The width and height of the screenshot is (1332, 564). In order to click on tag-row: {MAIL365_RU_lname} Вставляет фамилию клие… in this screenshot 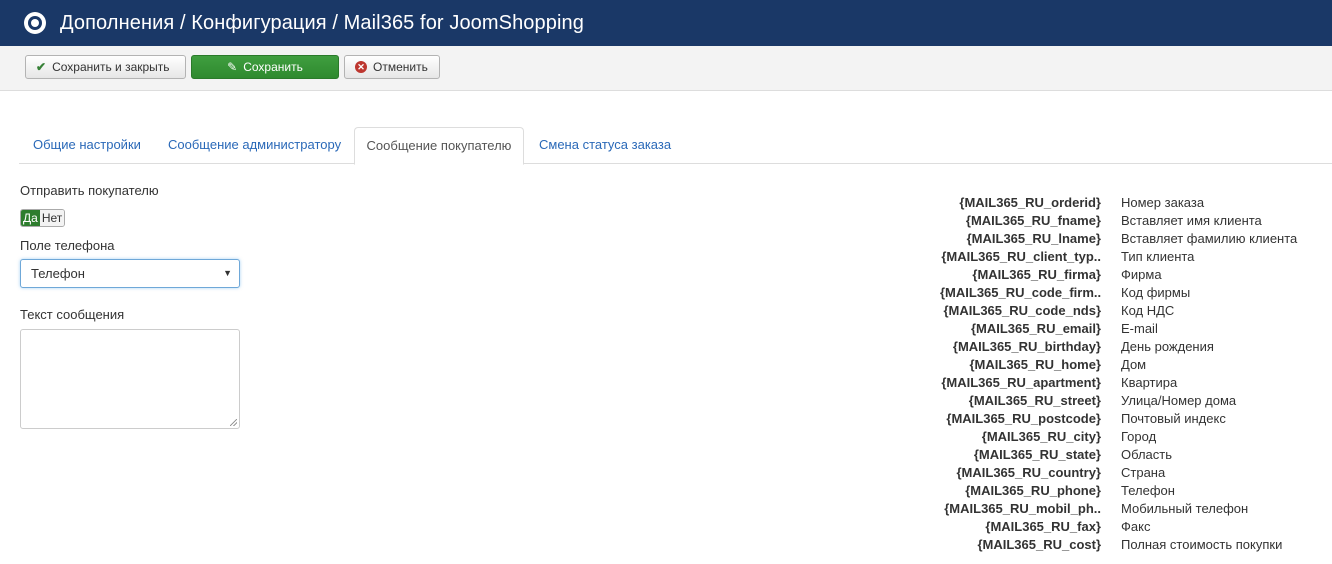, I will do `click(1116, 239)`.